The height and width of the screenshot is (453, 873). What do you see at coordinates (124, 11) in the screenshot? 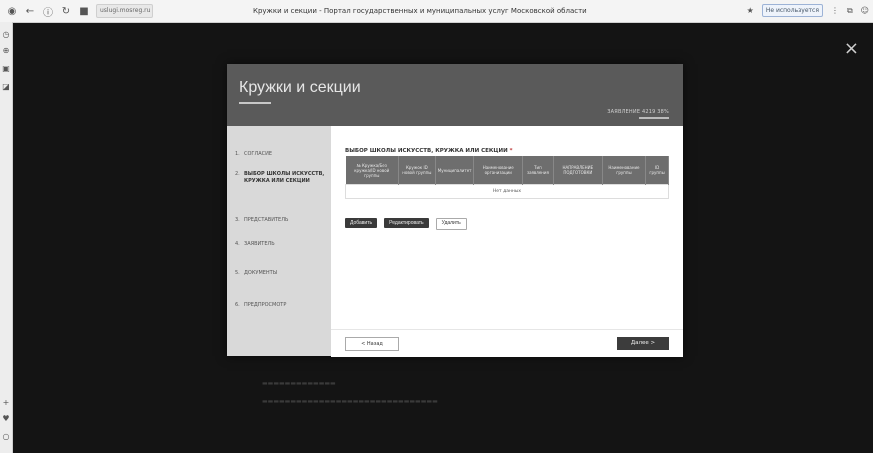
I see `url-field: uslugi.mosreg.ru` at bounding box center [124, 11].